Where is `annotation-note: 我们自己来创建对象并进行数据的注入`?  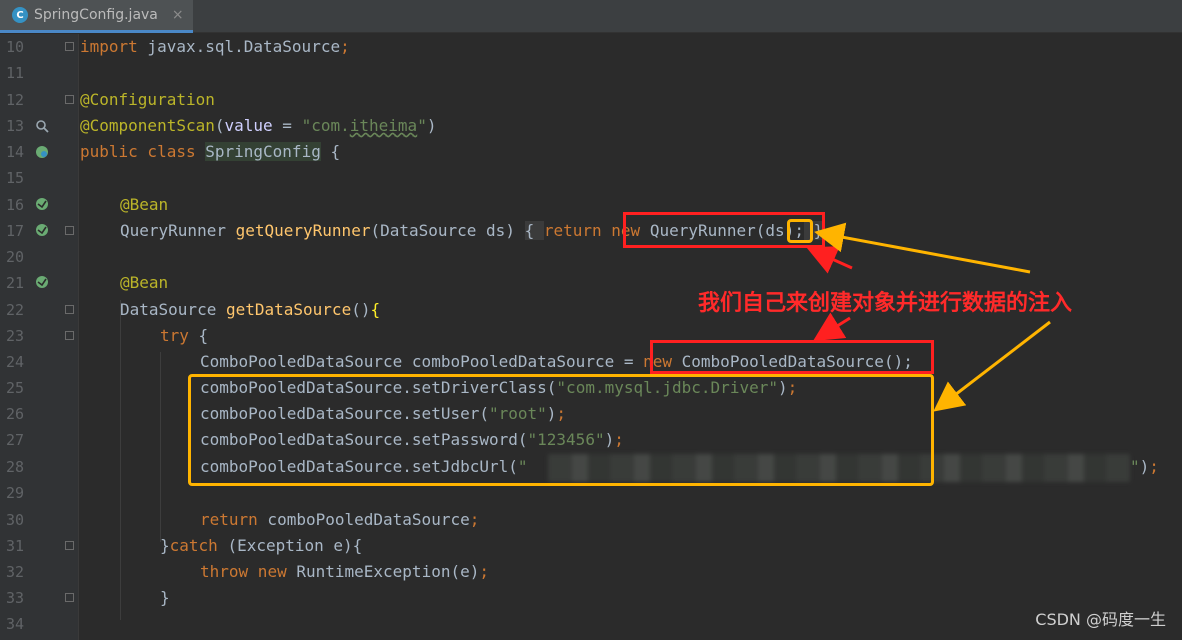
annotation-note: 我们自己来创建对象并进行数据的注入 is located at coordinates (885, 303).